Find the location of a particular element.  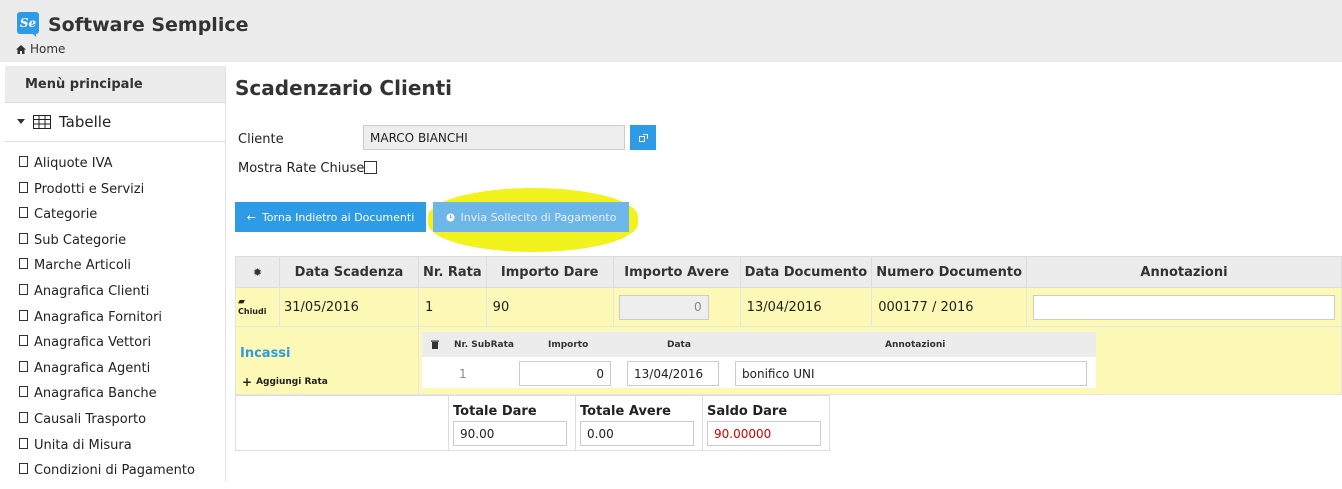

incassi-title: Incassi is located at coordinates (265, 353).